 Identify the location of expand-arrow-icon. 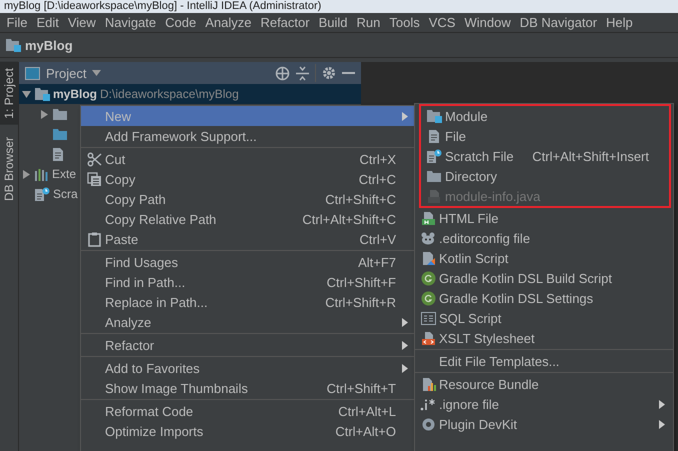
(26, 94).